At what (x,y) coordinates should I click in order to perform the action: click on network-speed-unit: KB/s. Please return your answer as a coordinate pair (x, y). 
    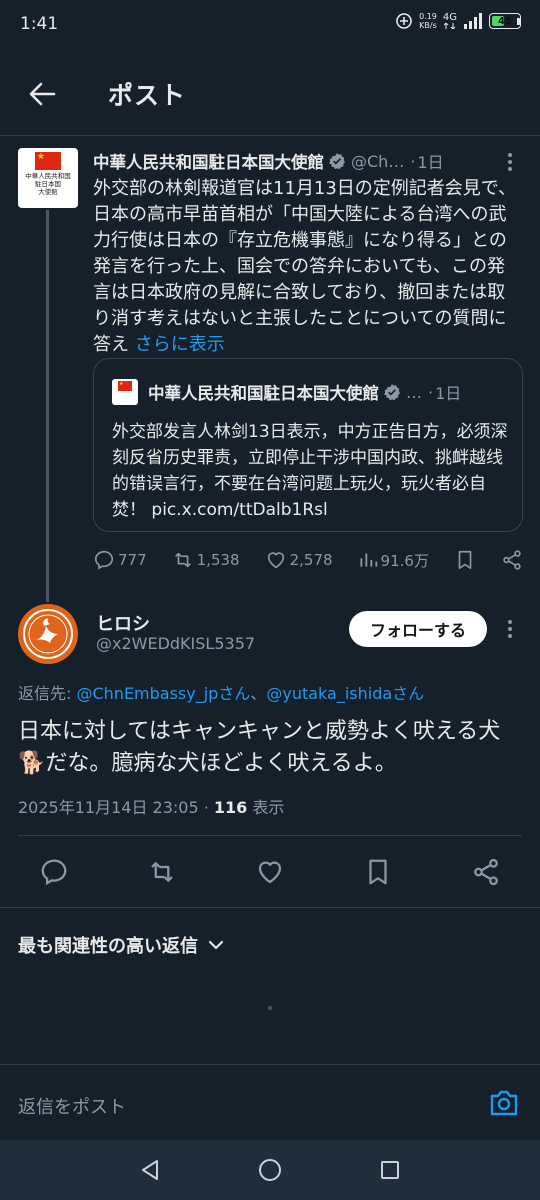
    Looking at the image, I should click on (428, 25).